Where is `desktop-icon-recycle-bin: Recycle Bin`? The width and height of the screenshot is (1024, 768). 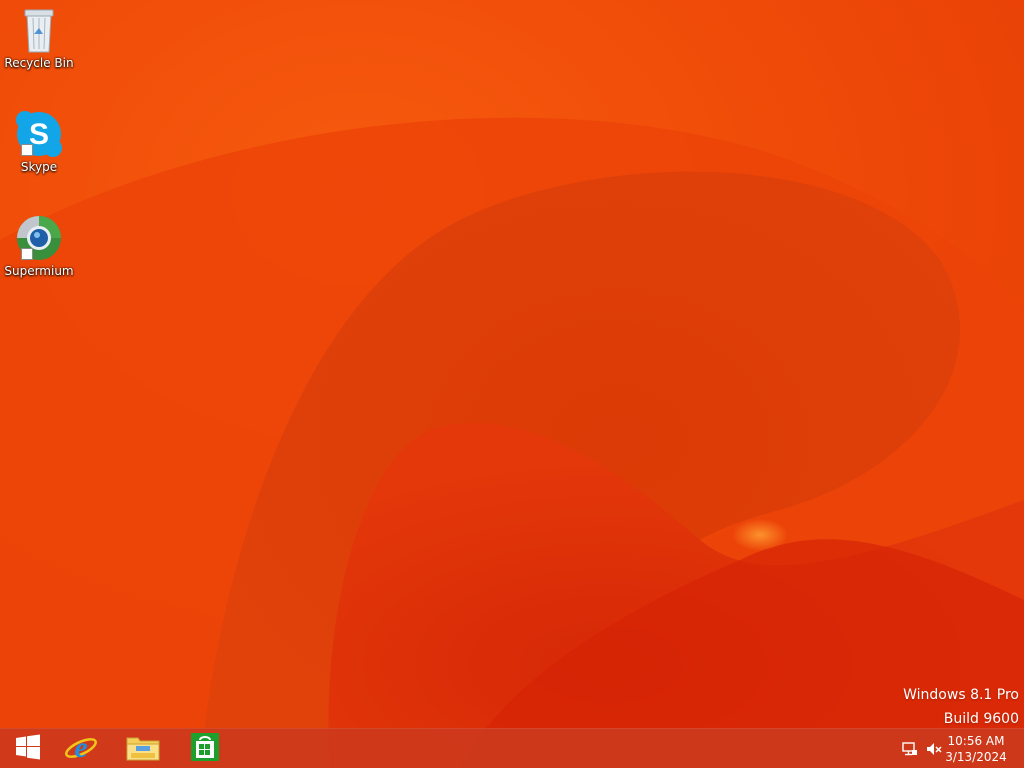
desktop-icon-recycle-bin: Recycle Bin is located at coordinates (39, 38).